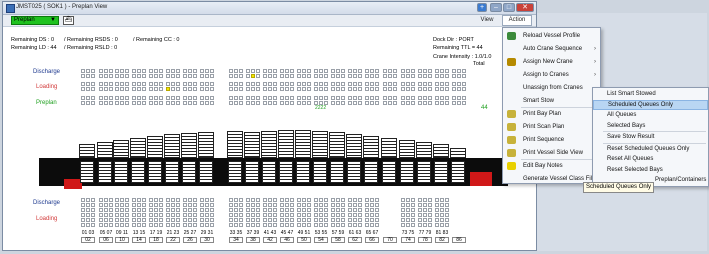 The image size is (709, 254). Describe the element at coordinates (173, 240) in the screenshot. I see `bay-number: 22` at that location.